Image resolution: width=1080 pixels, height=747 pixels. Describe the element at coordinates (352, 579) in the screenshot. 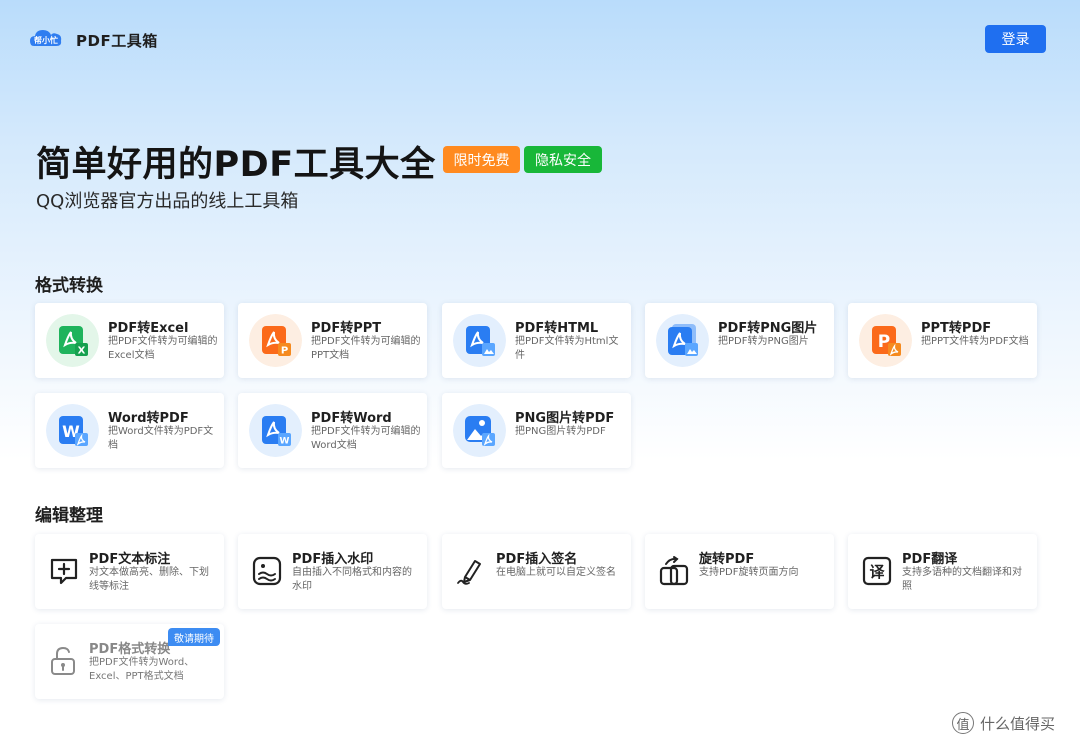

I see `tool-desc: 自由插入不同格式和内容的水印` at that location.